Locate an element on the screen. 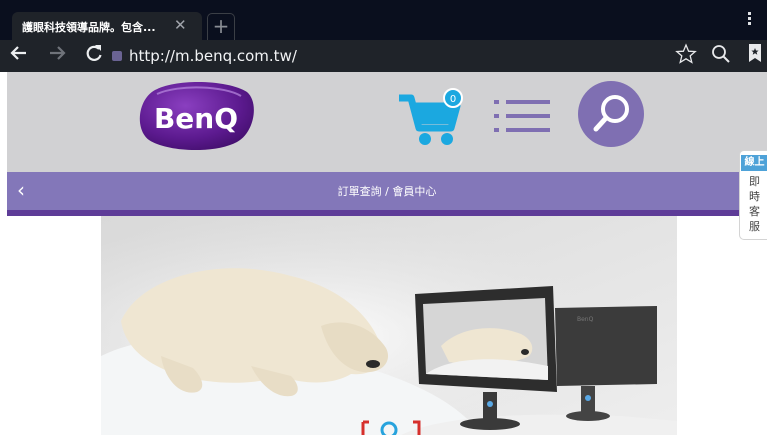 This screenshot has height=435, width=767. shopping-cart-icon: 0 is located at coordinates (431, 116).